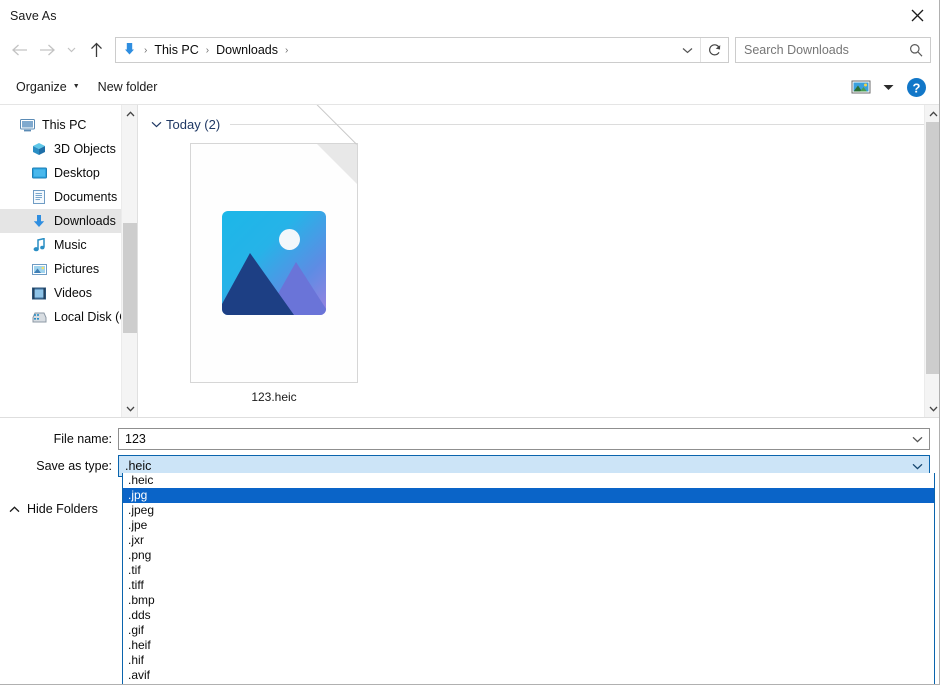 The image size is (940, 685). I want to click on downloads-arrow-icon, so click(129, 48).